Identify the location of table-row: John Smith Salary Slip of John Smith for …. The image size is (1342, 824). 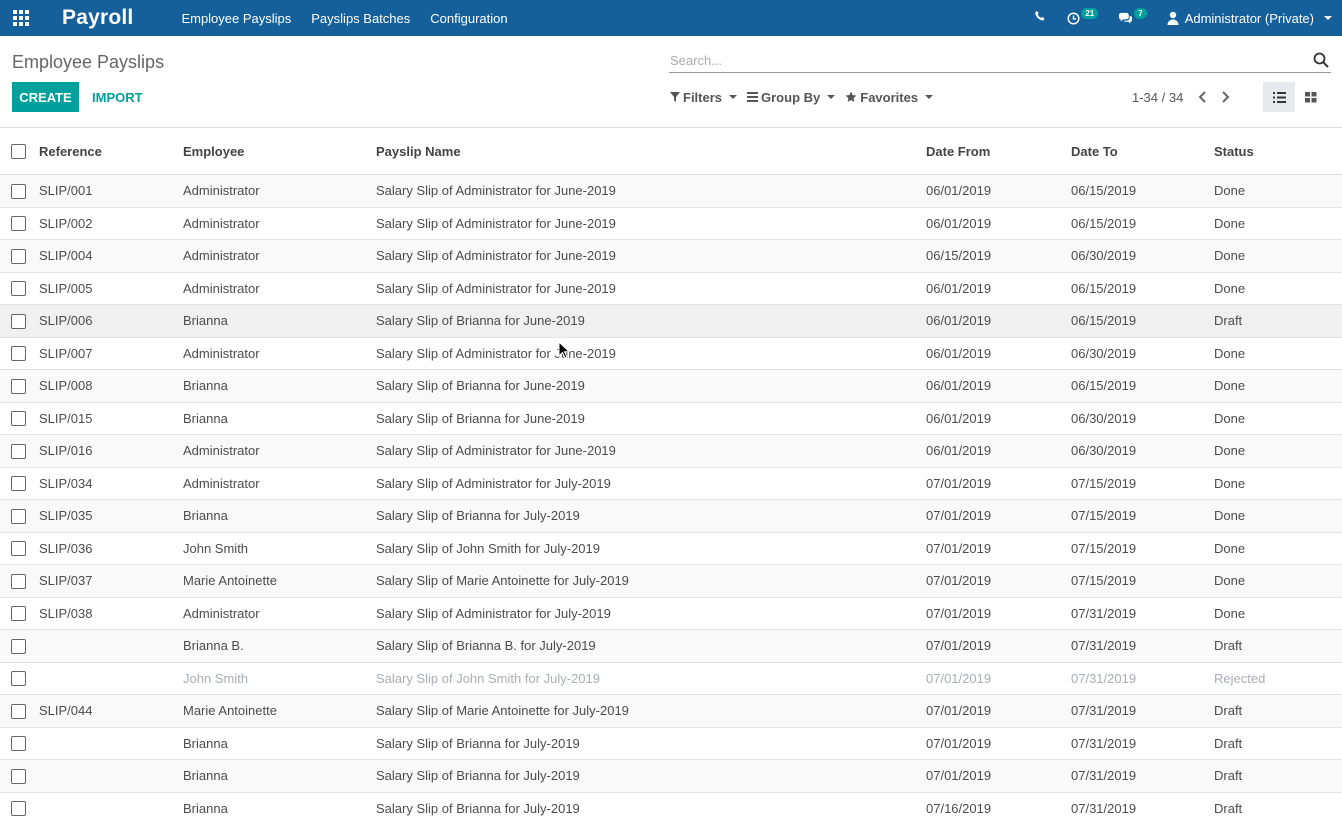
(671, 678).